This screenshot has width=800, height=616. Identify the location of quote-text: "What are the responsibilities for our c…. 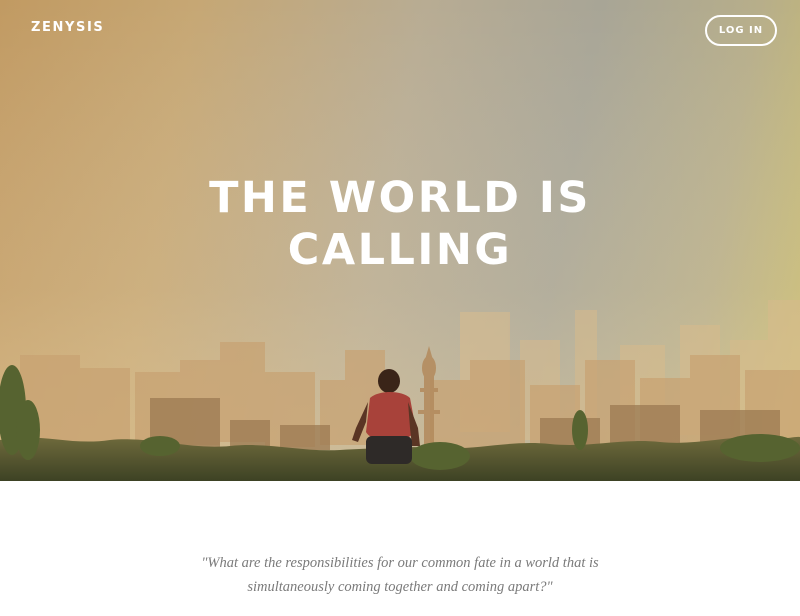
(400, 575).